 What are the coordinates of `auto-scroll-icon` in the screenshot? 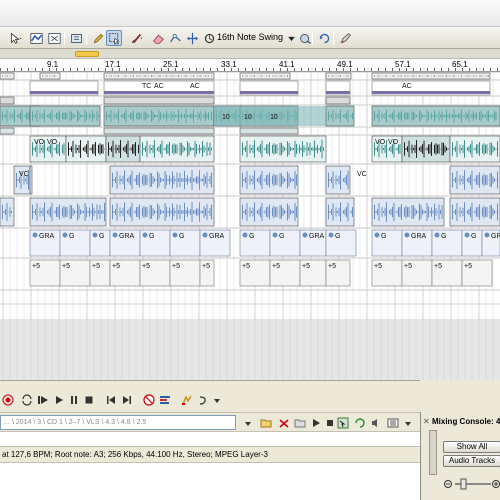 It's located at (324, 38).